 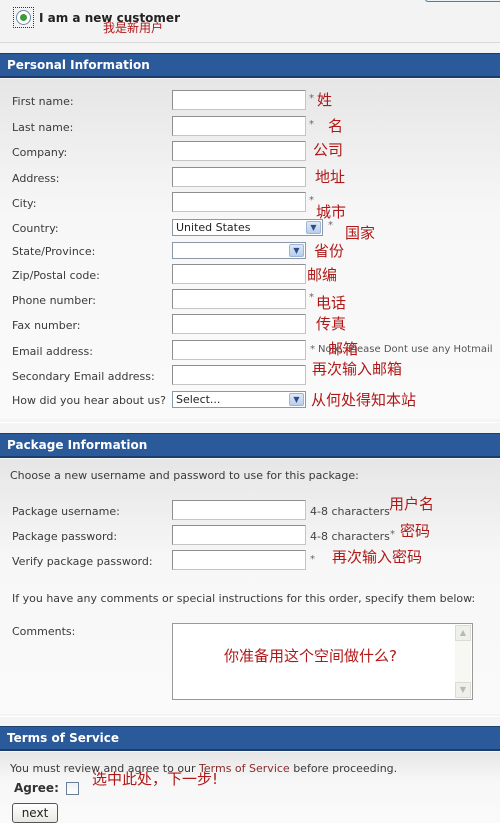 What do you see at coordinates (36, 178) in the screenshot?
I see `address-label: Address:` at bounding box center [36, 178].